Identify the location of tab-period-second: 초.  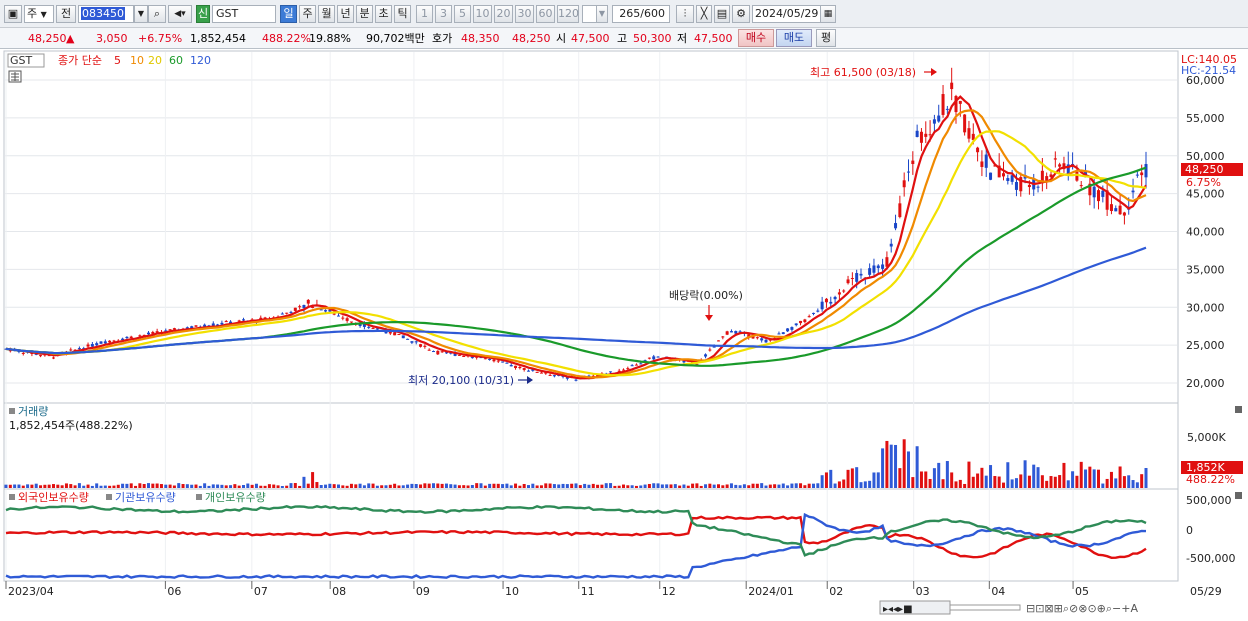
(383, 14).